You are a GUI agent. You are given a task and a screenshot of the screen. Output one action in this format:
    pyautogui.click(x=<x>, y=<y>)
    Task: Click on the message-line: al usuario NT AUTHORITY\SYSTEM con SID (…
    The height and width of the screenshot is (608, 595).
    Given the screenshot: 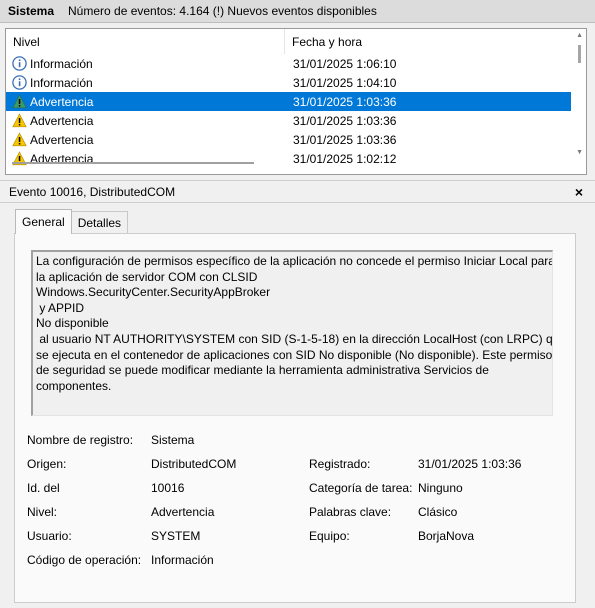 What is the action you would take?
    pyautogui.click(x=294, y=338)
    